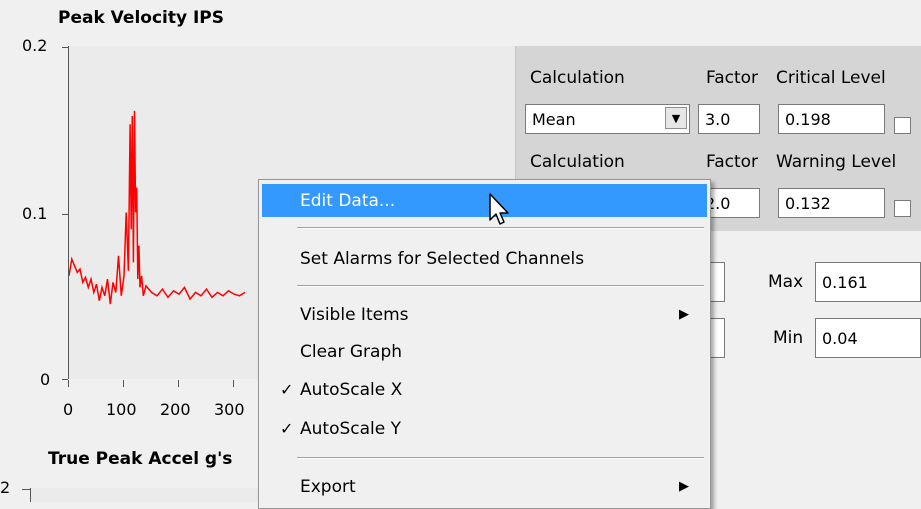 This screenshot has width=921, height=509. What do you see at coordinates (484, 351) in the screenshot?
I see `menu-item-clear-graph: Clear Graph` at bounding box center [484, 351].